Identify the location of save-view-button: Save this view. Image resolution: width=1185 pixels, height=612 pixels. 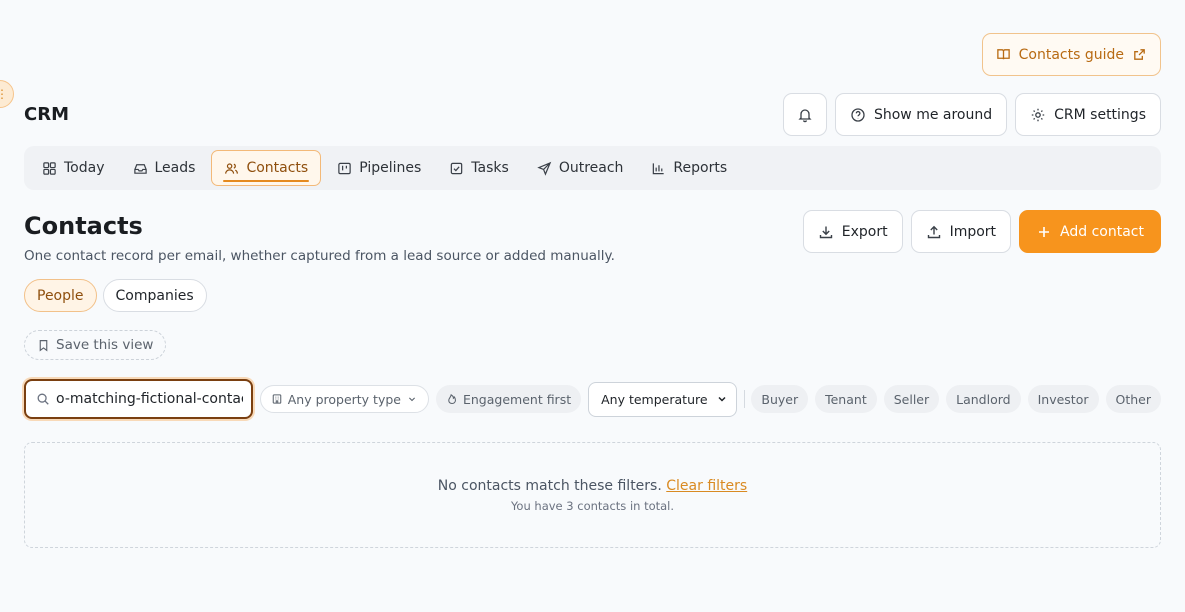
(95, 345).